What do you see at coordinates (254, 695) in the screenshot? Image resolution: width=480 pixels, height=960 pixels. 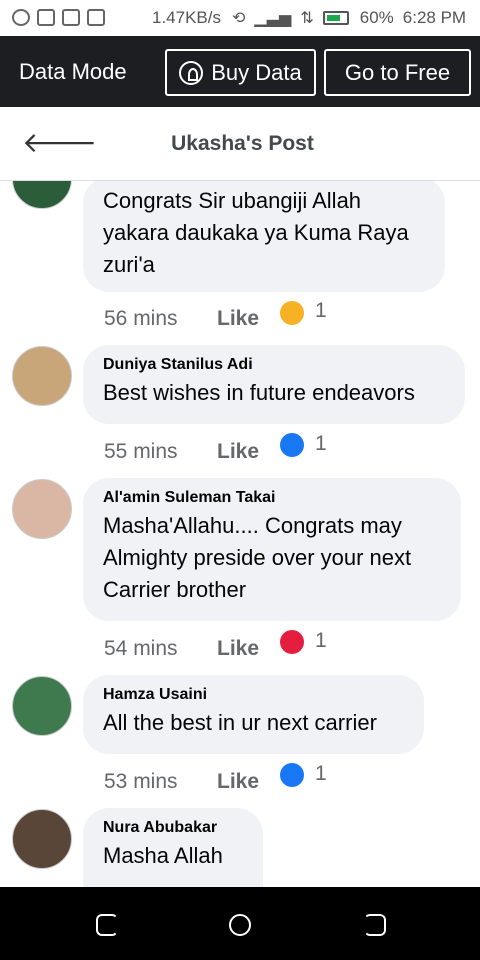 I see `comment-author: Hamza Usaini` at bounding box center [254, 695].